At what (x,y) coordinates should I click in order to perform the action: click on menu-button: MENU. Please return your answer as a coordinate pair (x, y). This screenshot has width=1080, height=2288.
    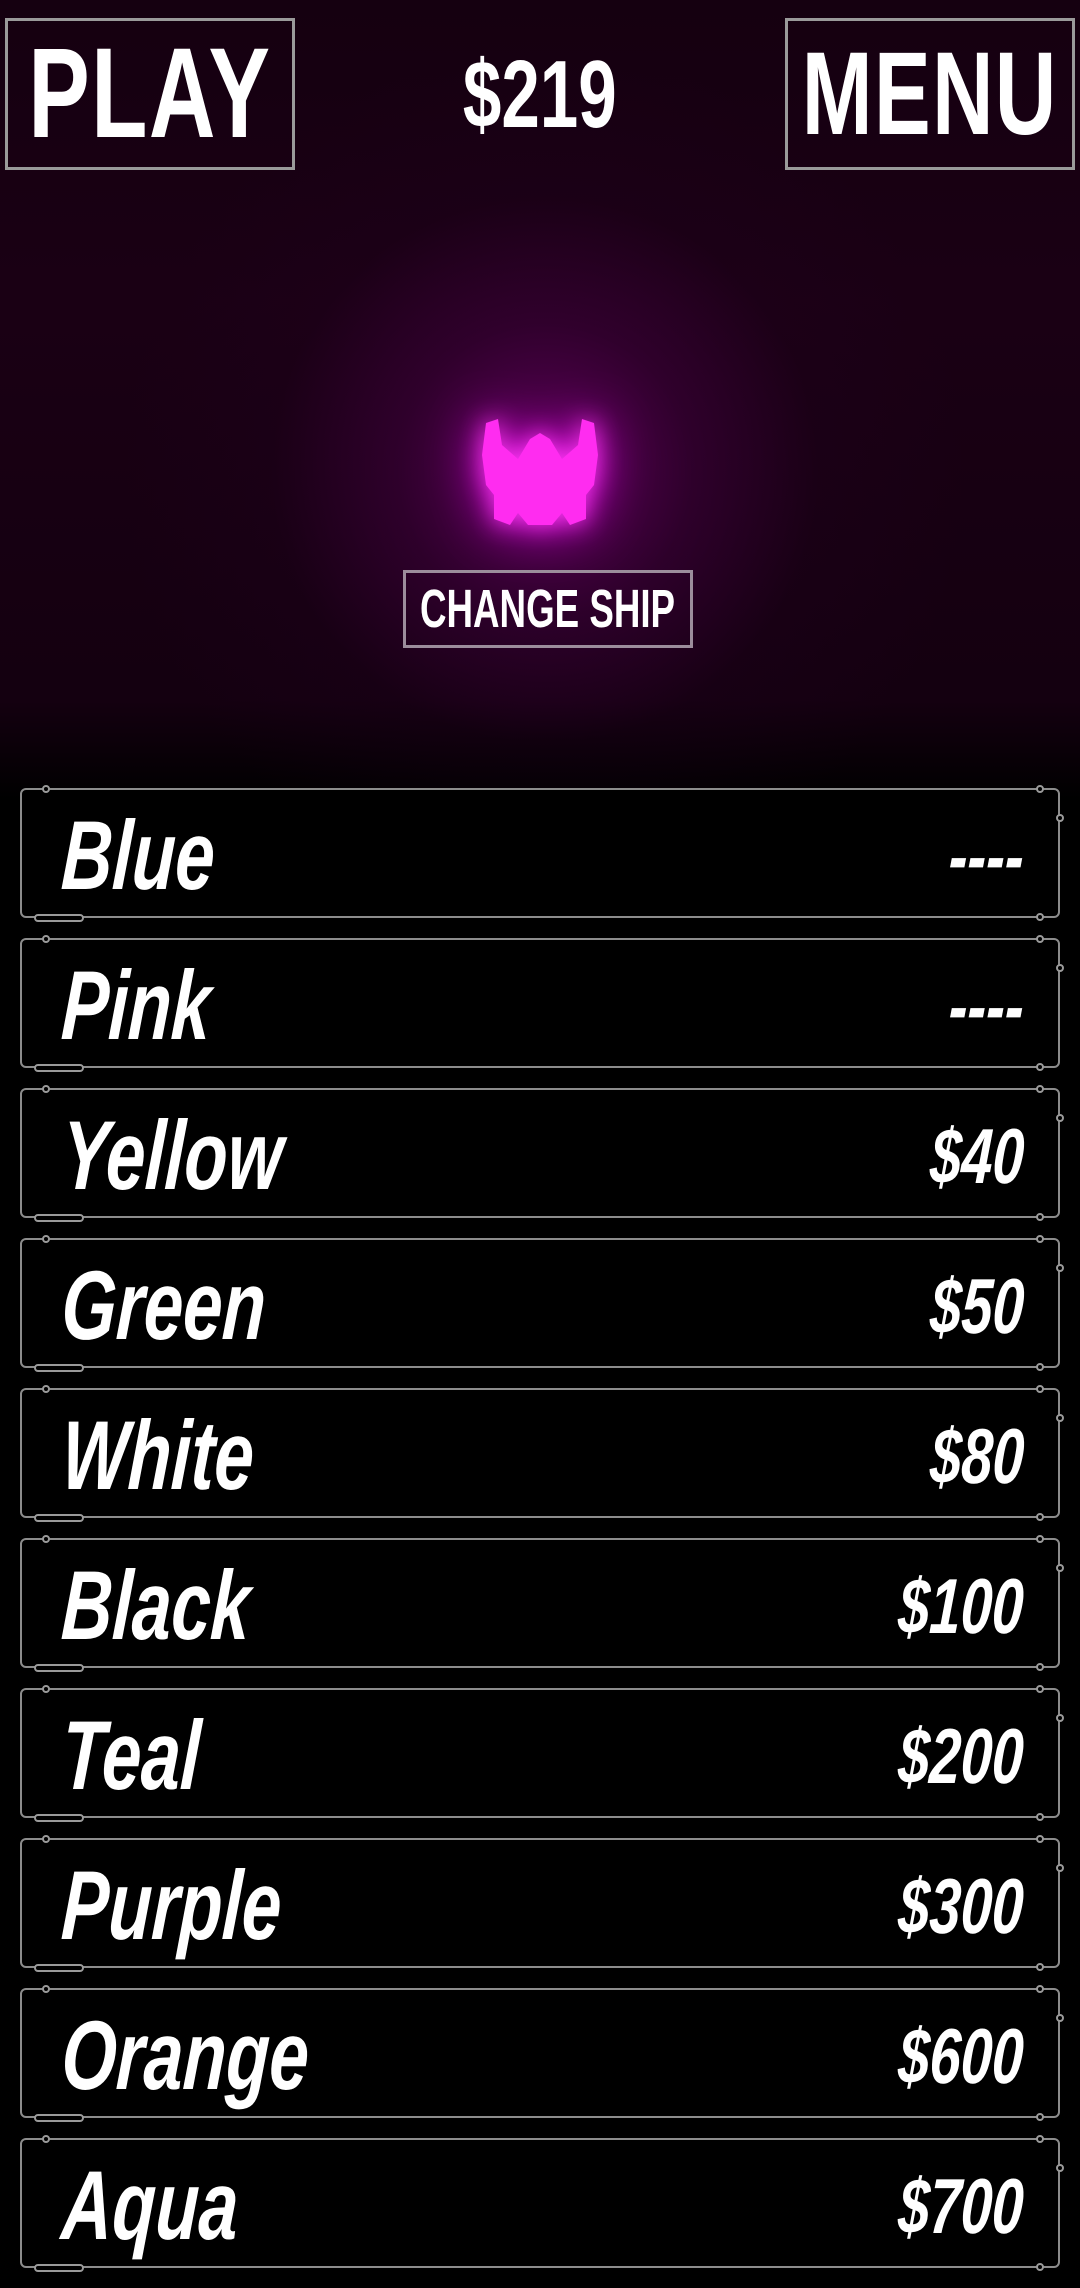
    Looking at the image, I should click on (930, 94).